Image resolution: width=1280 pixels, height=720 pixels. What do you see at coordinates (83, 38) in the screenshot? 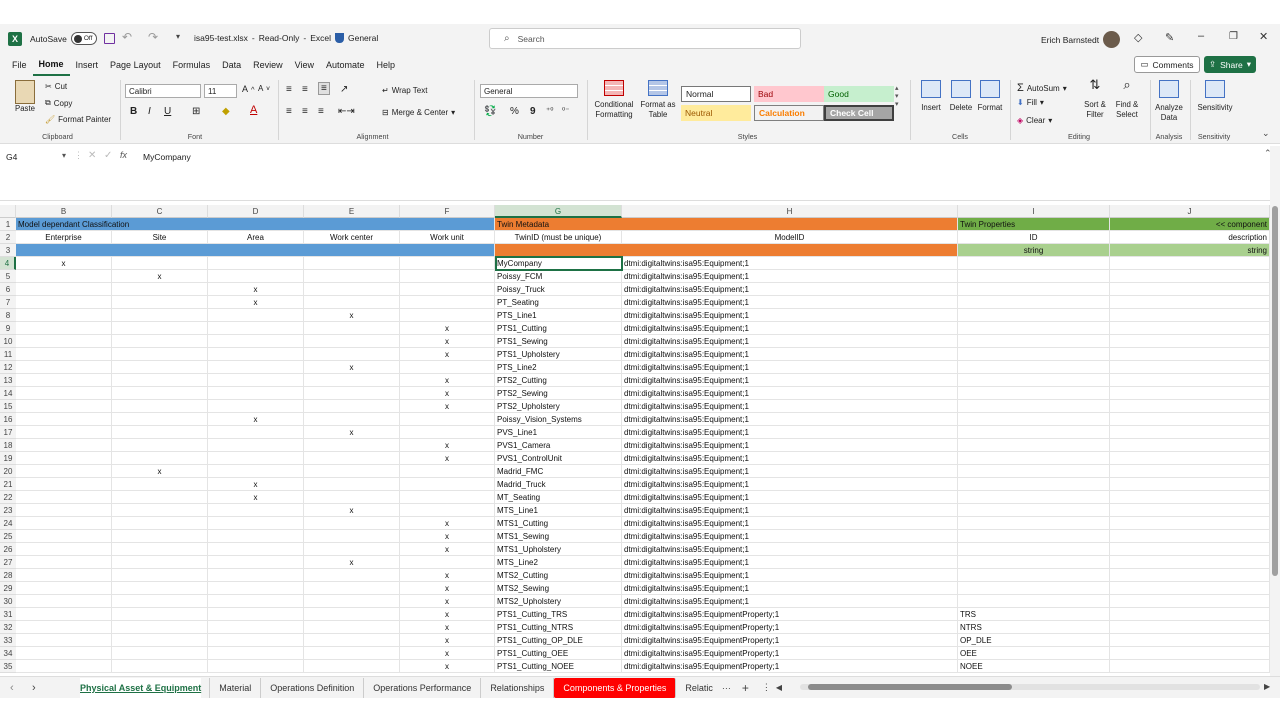
I see `autosave-toggle: Off` at bounding box center [83, 38].